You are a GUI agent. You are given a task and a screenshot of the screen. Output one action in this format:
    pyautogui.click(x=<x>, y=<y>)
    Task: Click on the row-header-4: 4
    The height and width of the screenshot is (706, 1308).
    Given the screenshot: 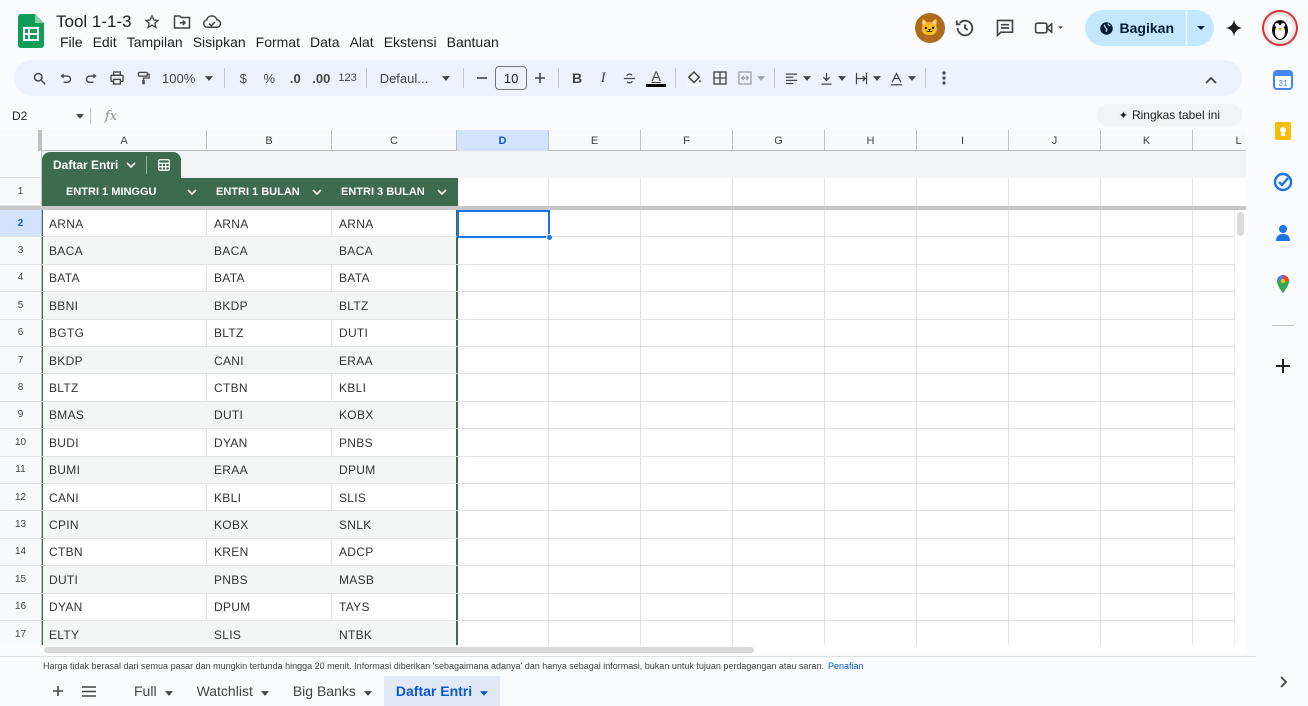 What is the action you would take?
    pyautogui.click(x=21, y=278)
    